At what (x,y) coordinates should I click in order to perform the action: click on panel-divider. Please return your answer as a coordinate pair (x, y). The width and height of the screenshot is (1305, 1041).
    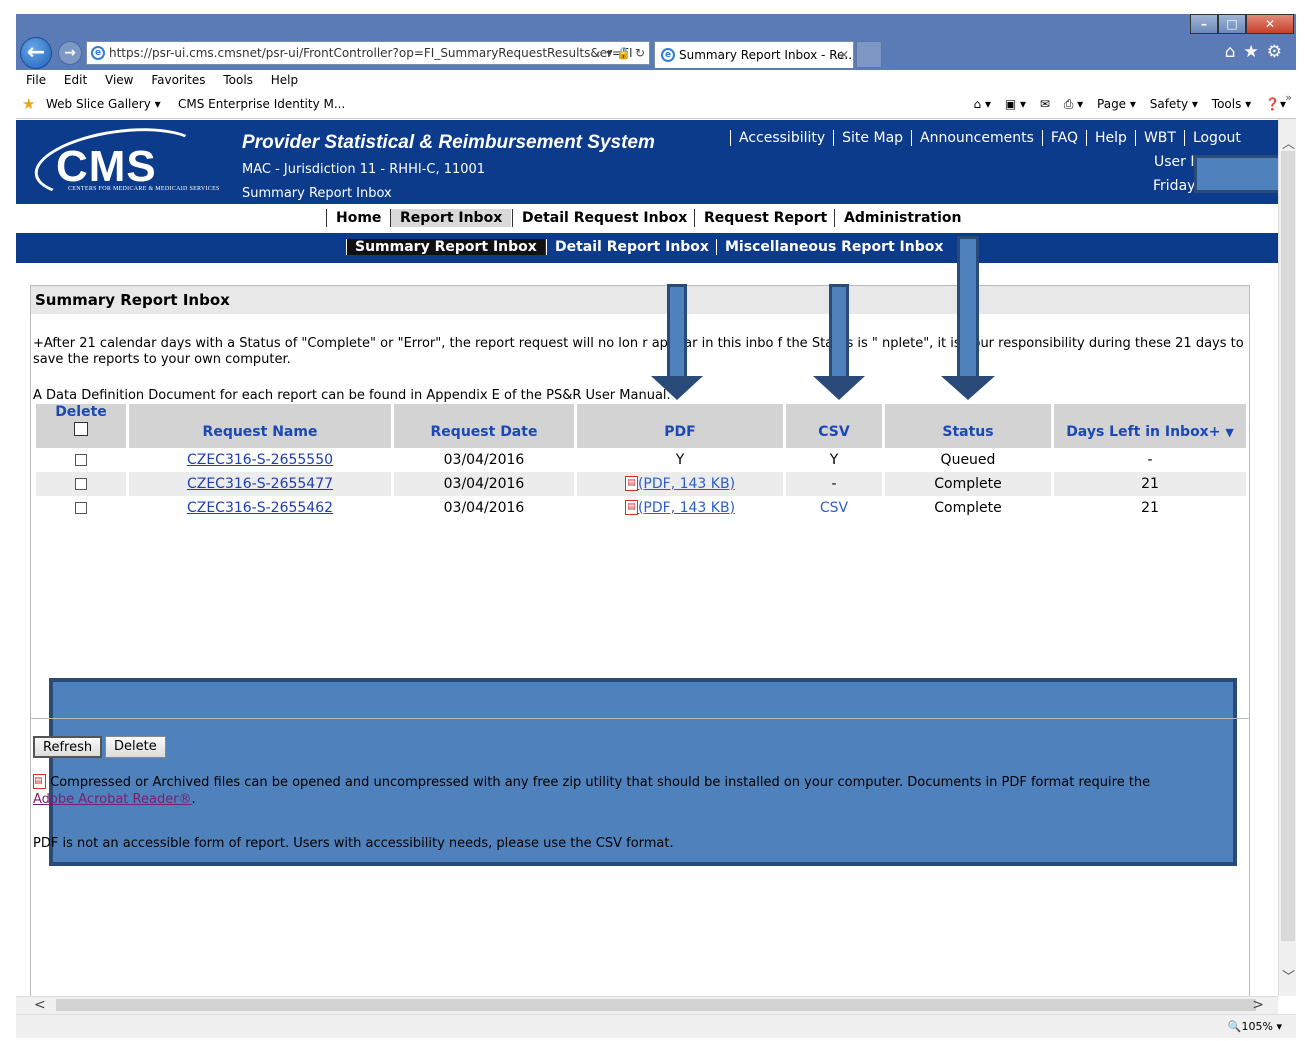
    Looking at the image, I should click on (640, 718).